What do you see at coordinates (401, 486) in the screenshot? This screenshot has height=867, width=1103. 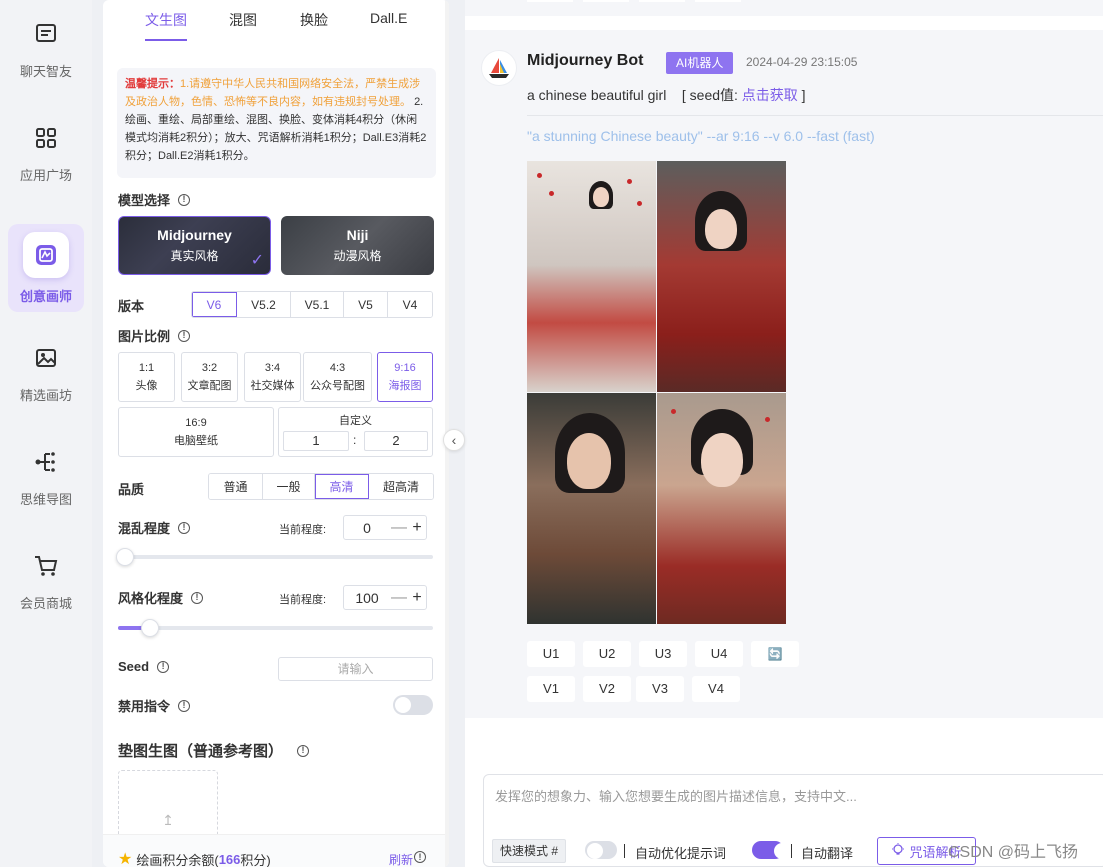 I see `quality-option: 超高清` at bounding box center [401, 486].